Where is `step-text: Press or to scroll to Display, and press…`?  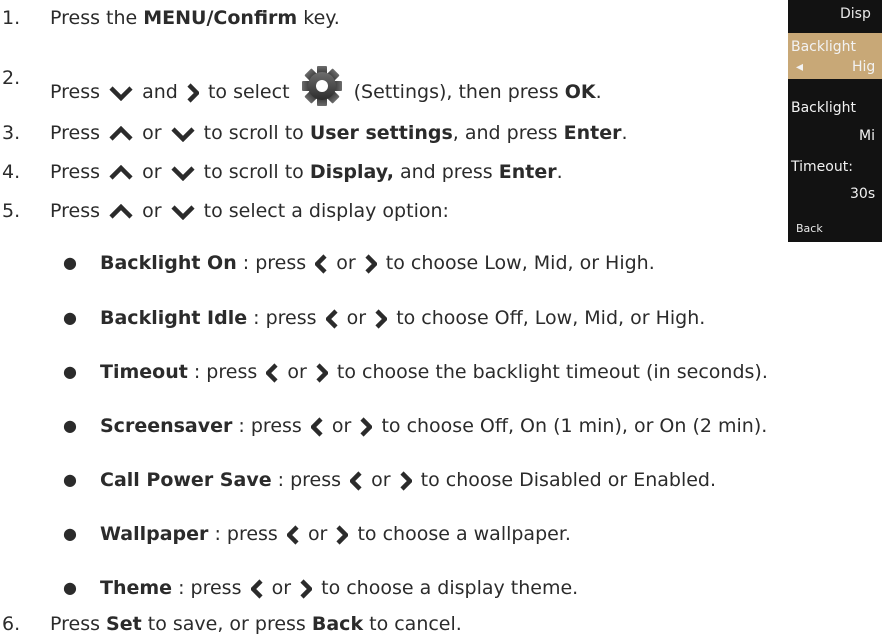
step-text: Press or to scroll to Display, and press… is located at coordinates (306, 172).